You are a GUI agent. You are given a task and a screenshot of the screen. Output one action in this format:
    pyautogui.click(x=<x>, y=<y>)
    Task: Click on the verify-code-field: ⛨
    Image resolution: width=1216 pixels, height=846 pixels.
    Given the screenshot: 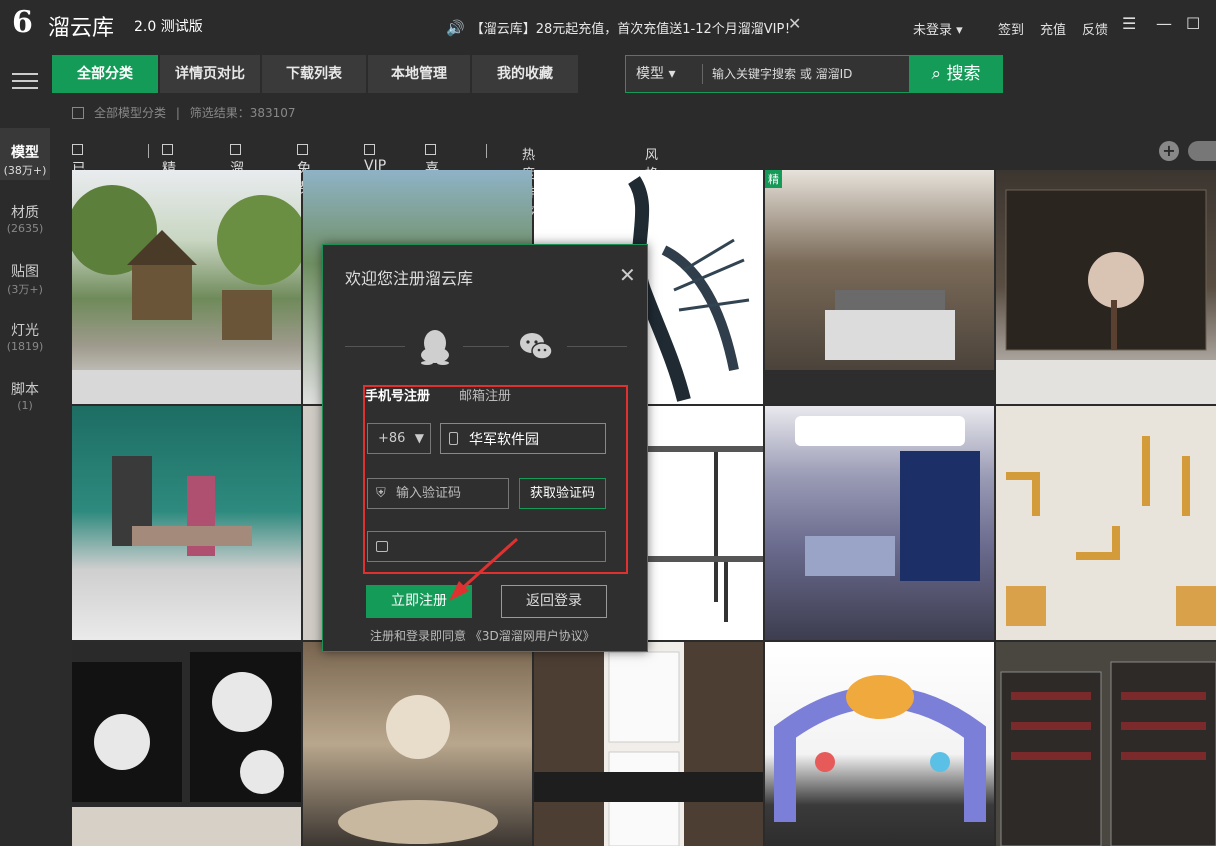 What is the action you would take?
    pyautogui.click(x=438, y=493)
    